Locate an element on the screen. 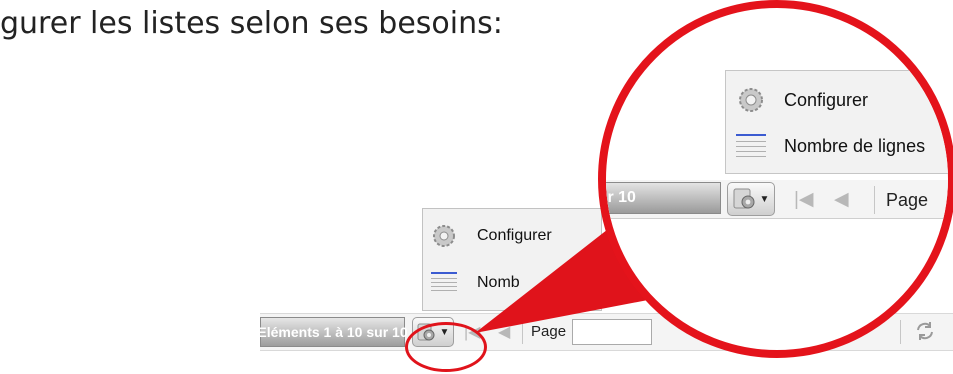 Image resolution: width=953 pixels, height=374 pixels. status-text: Eléments 1 à 10 sur 10 is located at coordinates (332, 332).